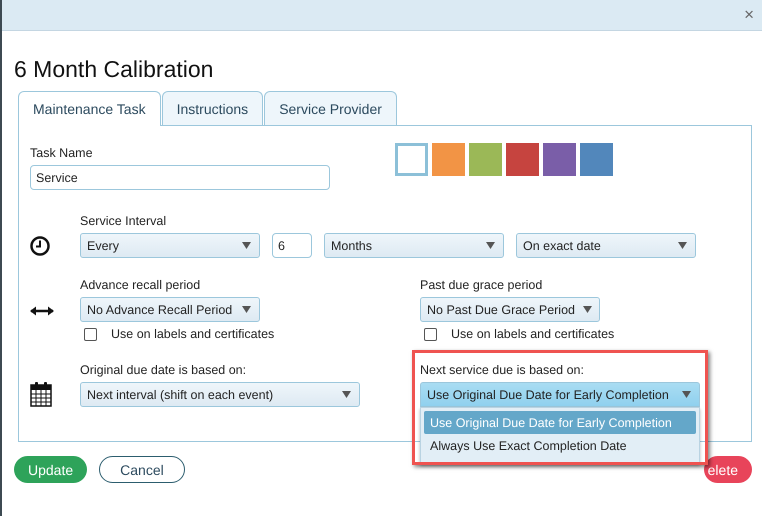  Describe the element at coordinates (481, 285) in the screenshot. I see `field-label: Past due grace period` at that location.